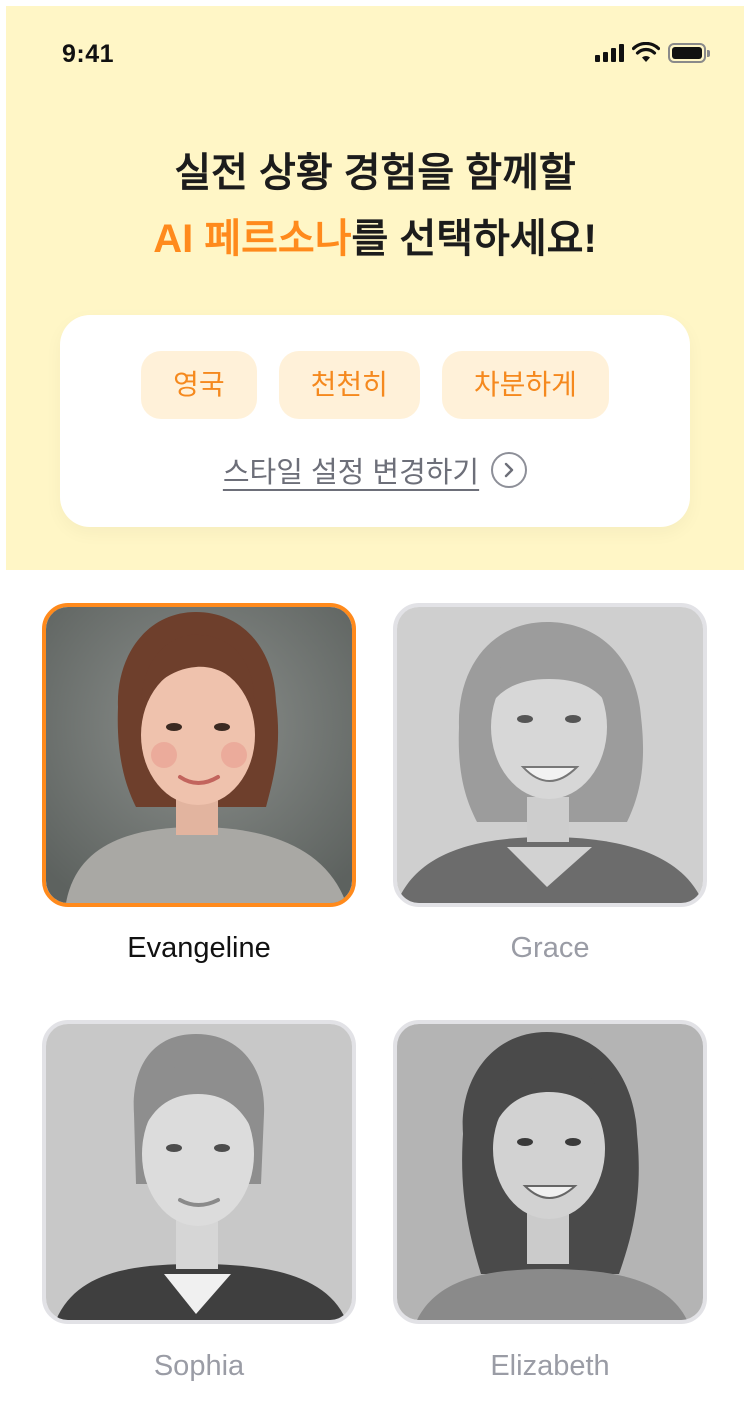  I want to click on persona-card-grace, so click(550, 755).